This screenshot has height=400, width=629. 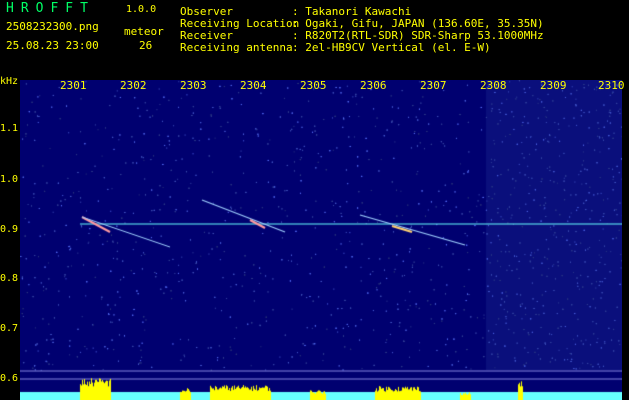 I want to click on meteor-label: meteor, so click(x=144, y=31).